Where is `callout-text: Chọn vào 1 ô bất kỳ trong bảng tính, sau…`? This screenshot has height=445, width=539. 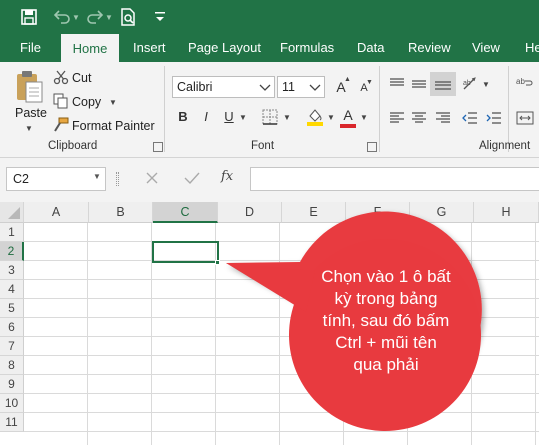 callout-text: Chọn vào 1 ô bất kỳ trong bảng tính, sau… is located at coordinates (386, 320).